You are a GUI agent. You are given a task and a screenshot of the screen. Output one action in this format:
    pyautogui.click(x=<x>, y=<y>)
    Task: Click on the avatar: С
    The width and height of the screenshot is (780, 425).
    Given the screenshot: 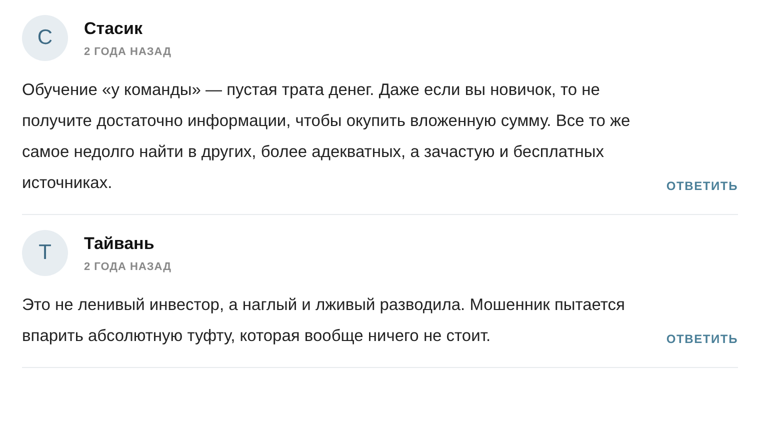 What is the action you would take?
    pyautogui.click(x=45, y=38)
    